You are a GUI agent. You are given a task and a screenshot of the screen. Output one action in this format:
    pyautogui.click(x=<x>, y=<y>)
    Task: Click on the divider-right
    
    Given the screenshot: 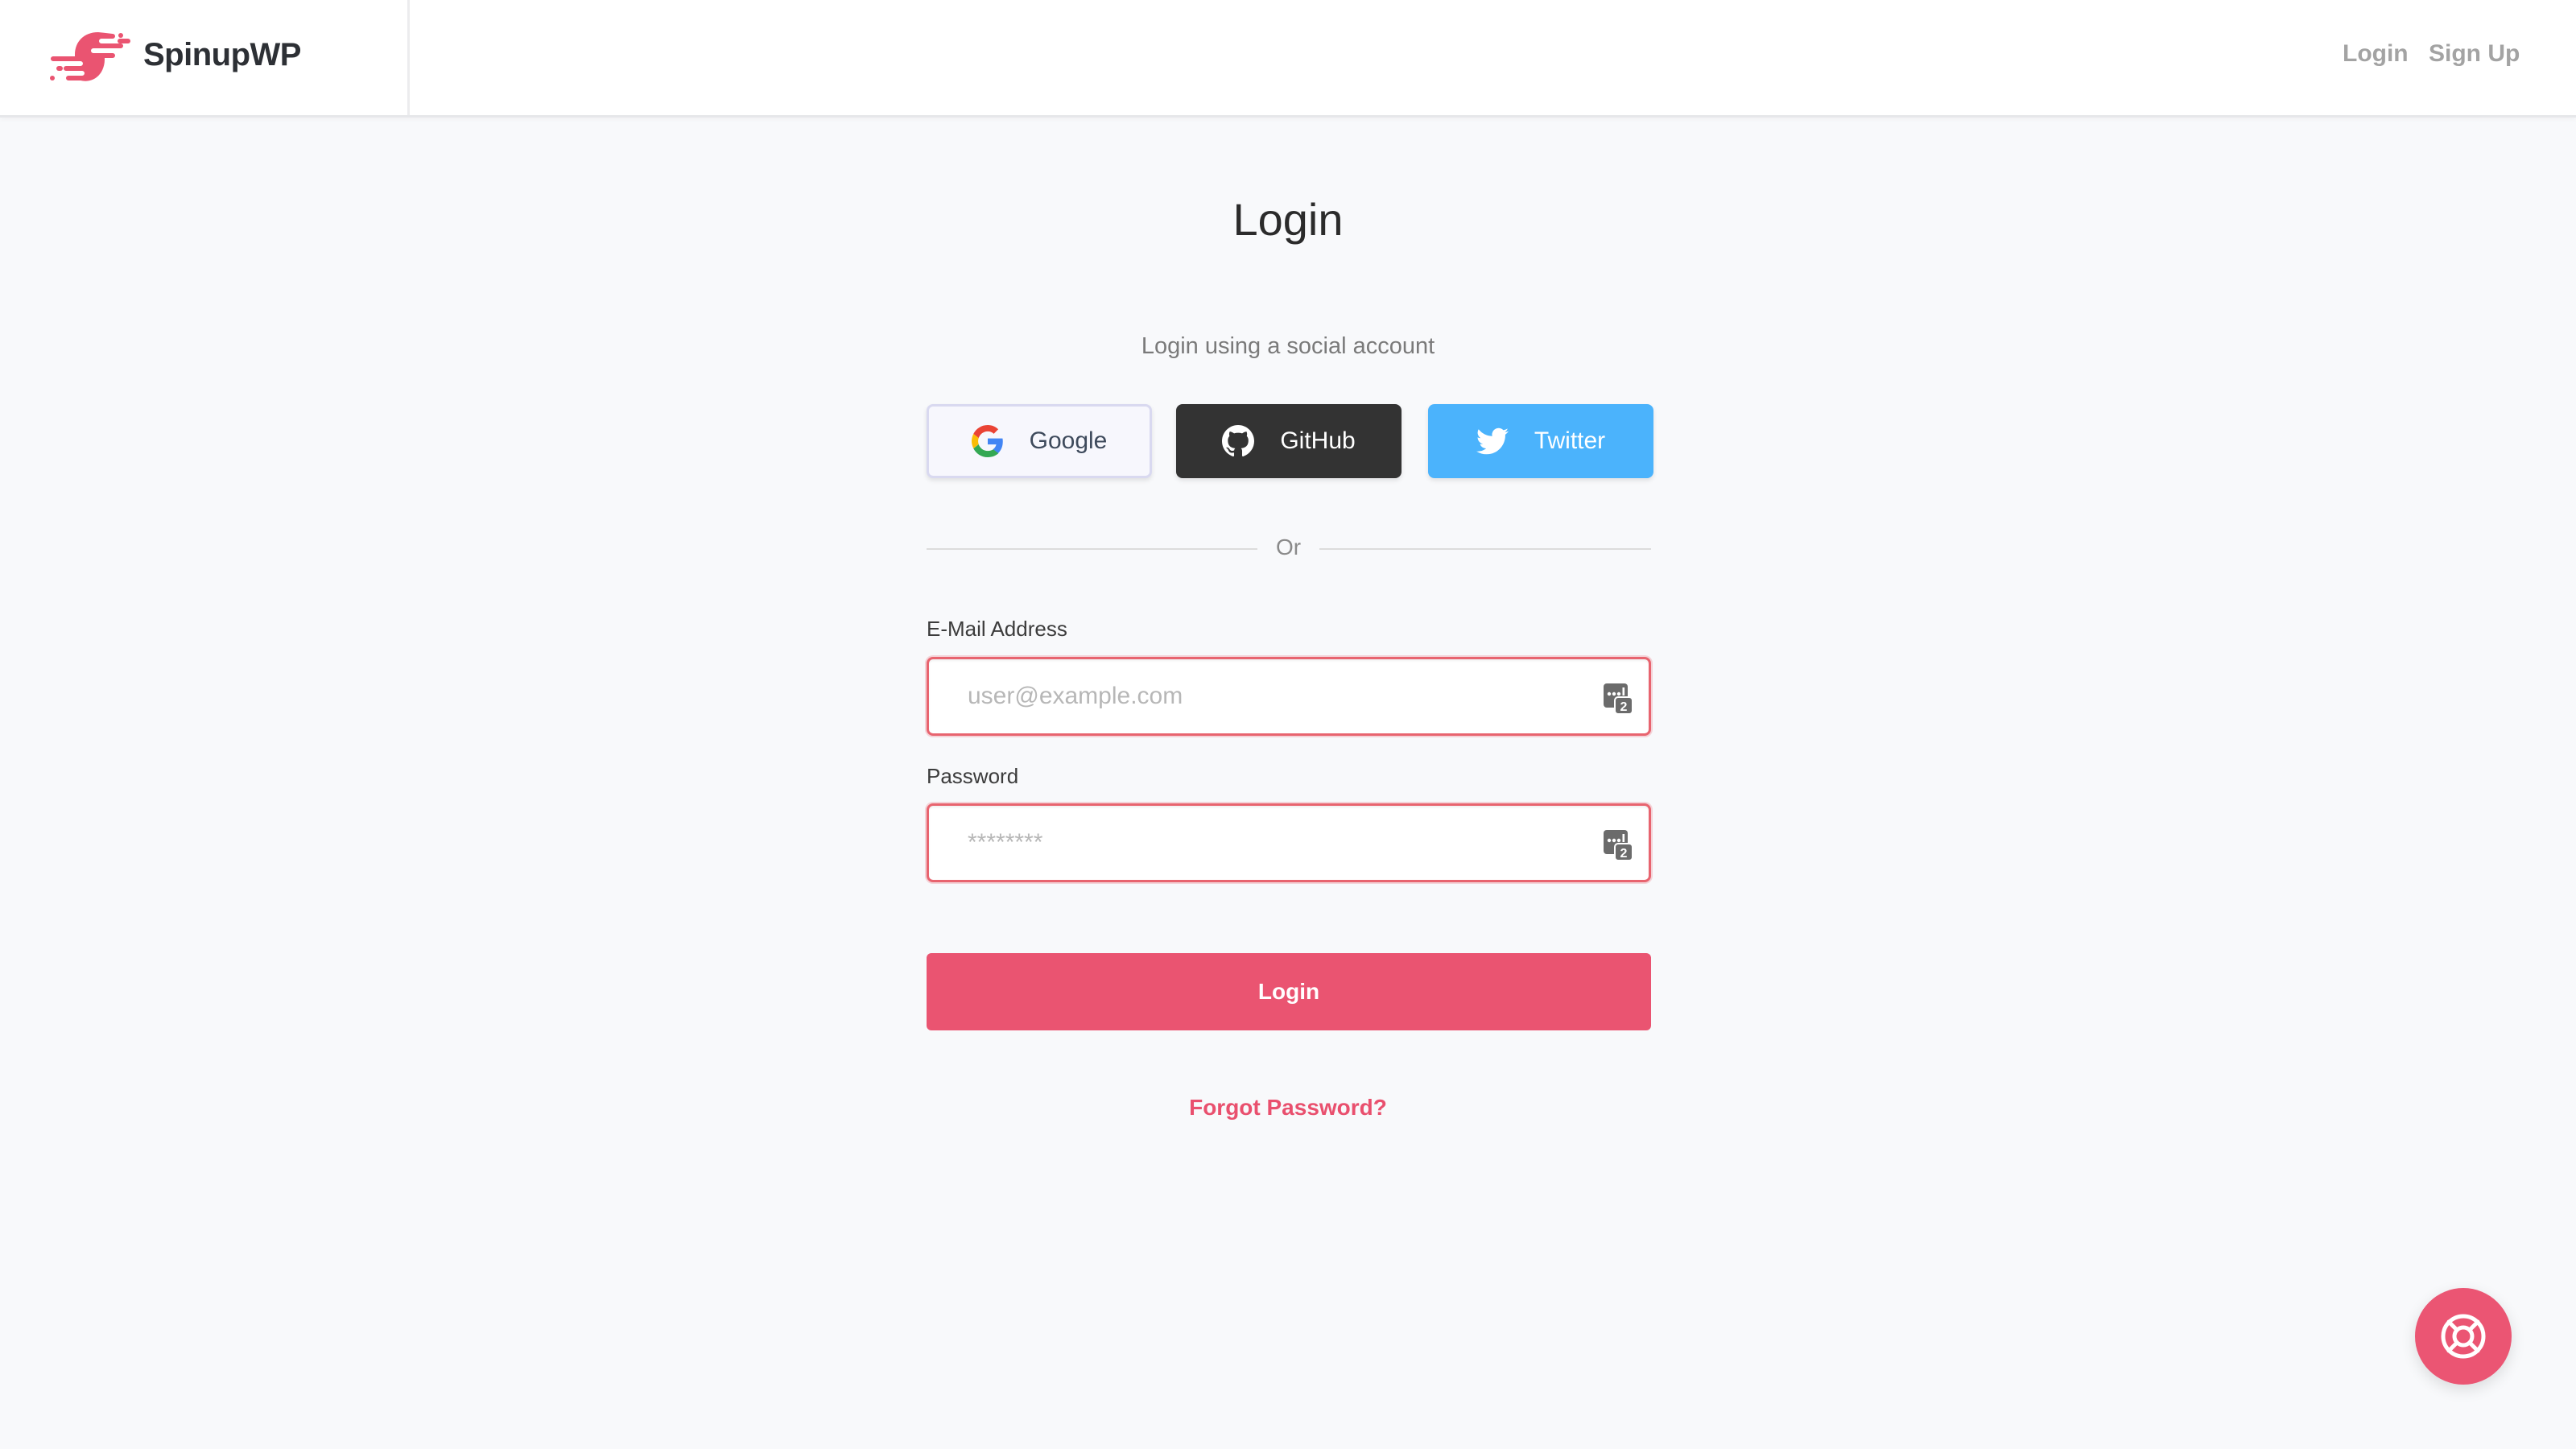 What is the action you would take?
    pyautogui.click(x=1485, y=549)
    